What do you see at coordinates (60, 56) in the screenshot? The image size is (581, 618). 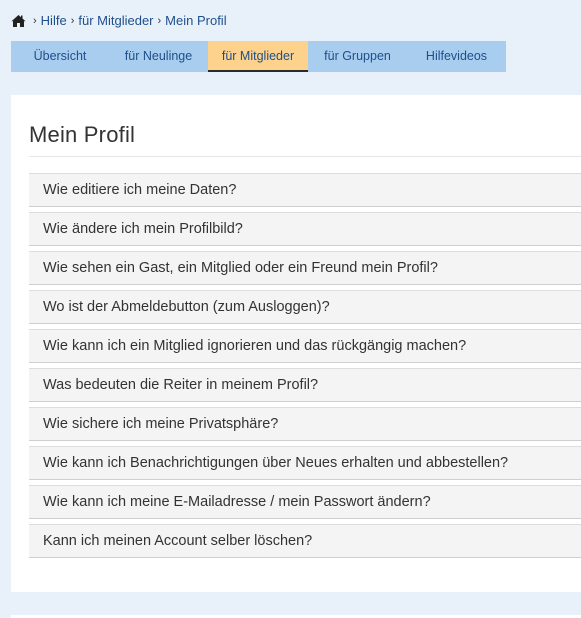 I see `tab-uebersicht: Übersicht` at bounding box center [60, 56].